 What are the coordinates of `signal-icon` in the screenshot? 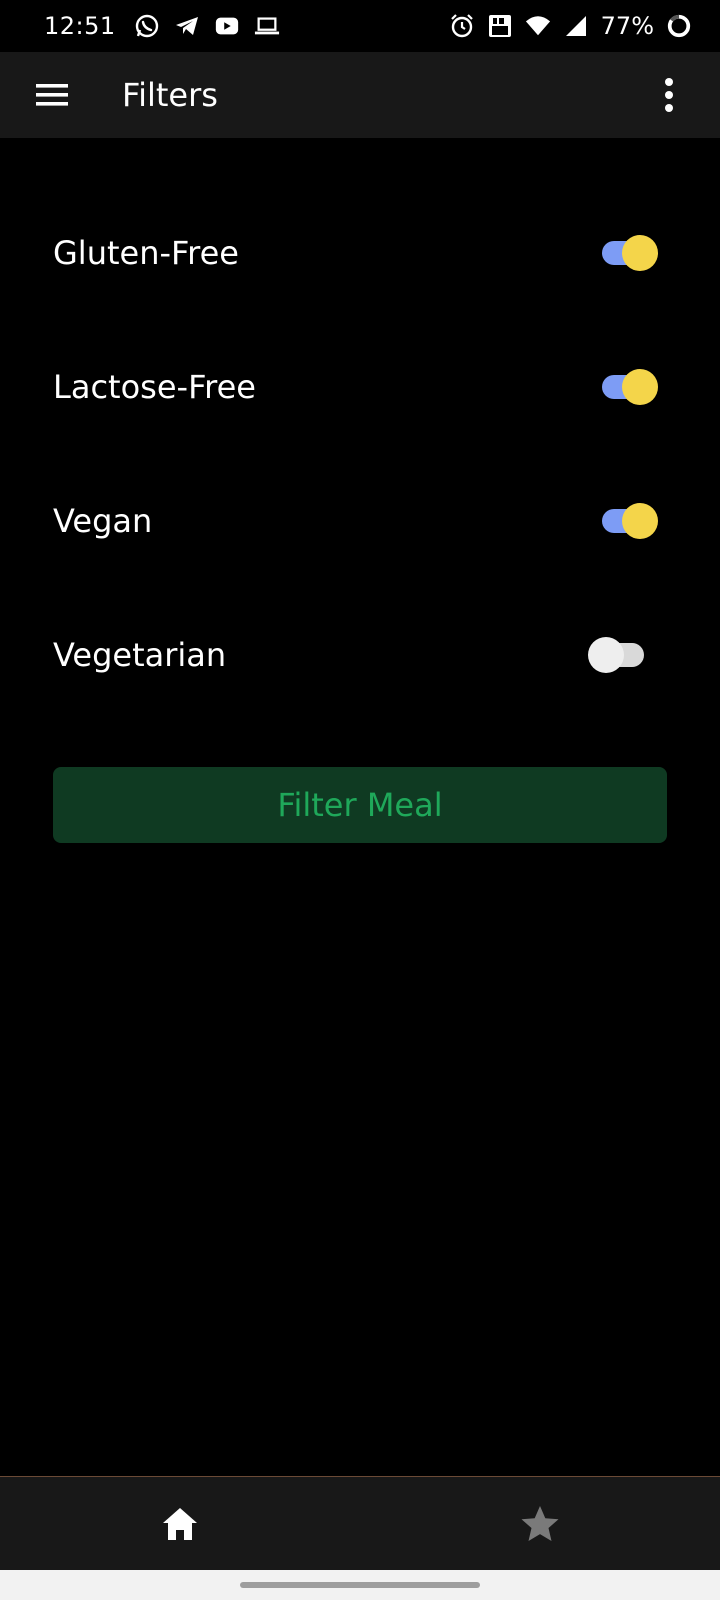 It's located at (576, 26).